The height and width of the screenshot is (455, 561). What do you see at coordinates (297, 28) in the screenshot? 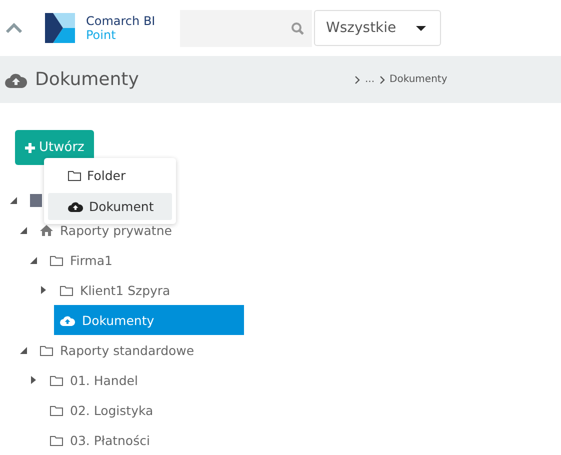
I see `search-icon` at bounding box center [297, 28].